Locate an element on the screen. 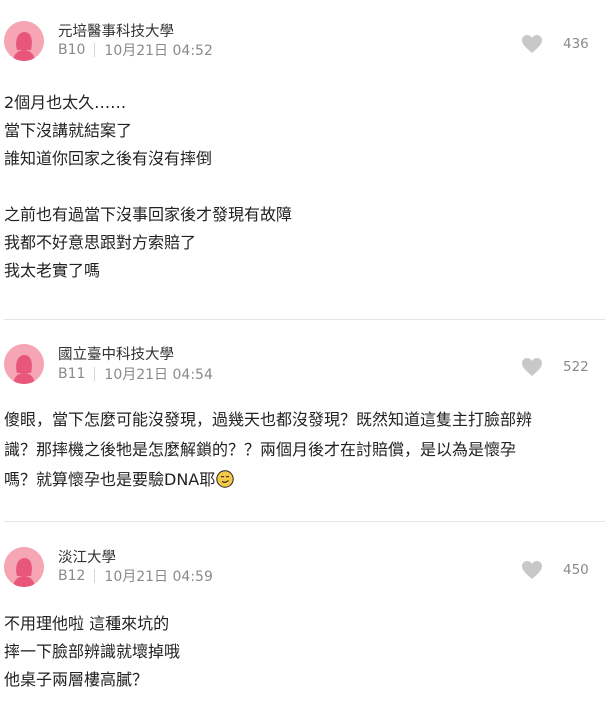  like-count: 436 is located at coordinates (576, 44).